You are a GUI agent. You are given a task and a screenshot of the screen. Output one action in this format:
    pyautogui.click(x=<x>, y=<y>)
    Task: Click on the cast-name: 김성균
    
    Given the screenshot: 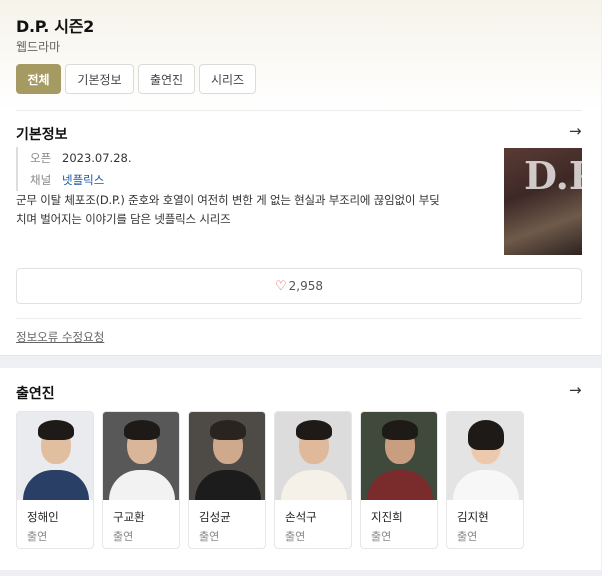 What is the action you would take?
    pyautogui.click(x=215, y=517)
    